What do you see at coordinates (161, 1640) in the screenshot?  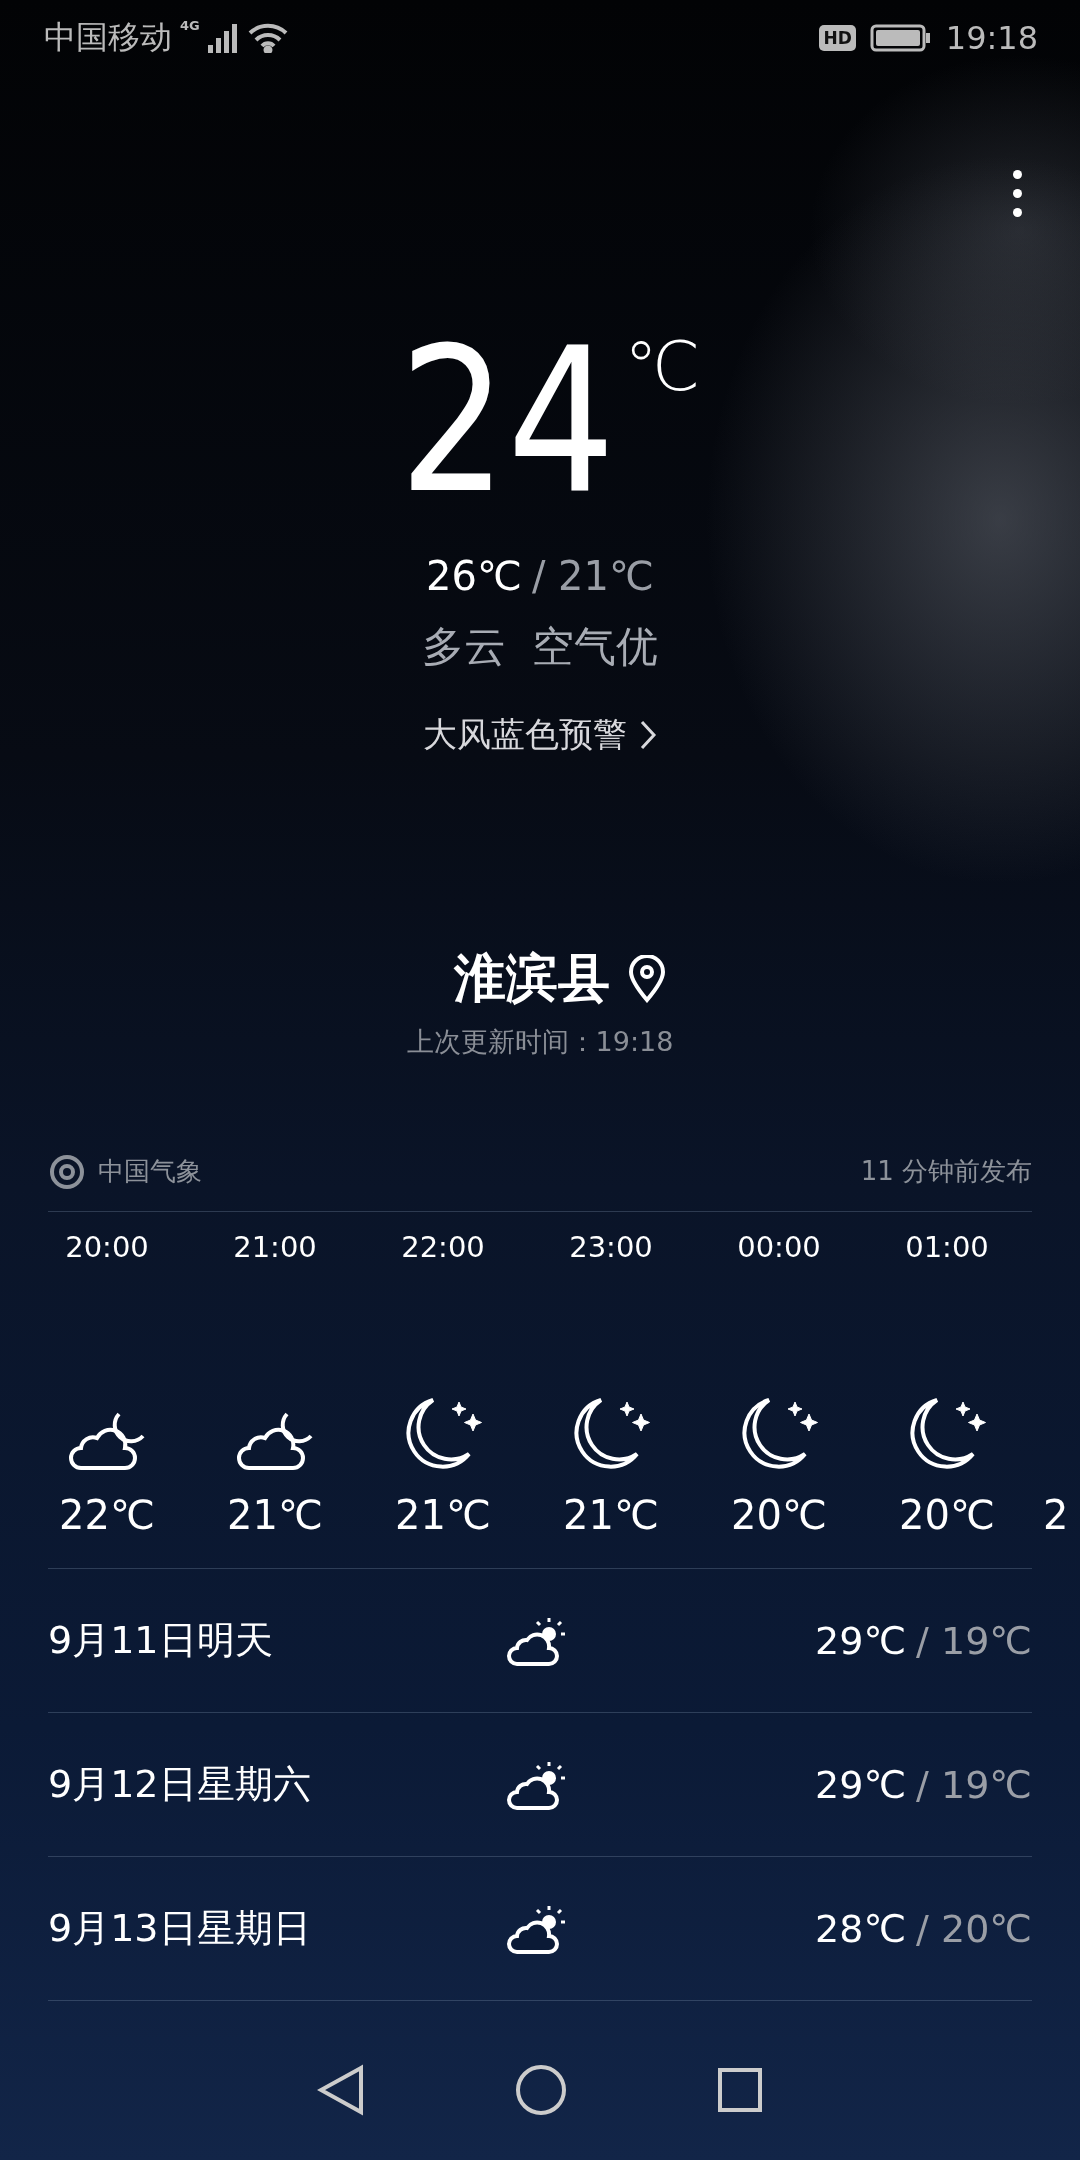 I see `day-date: 9月11日明天` at bounding box center [161, 1640].